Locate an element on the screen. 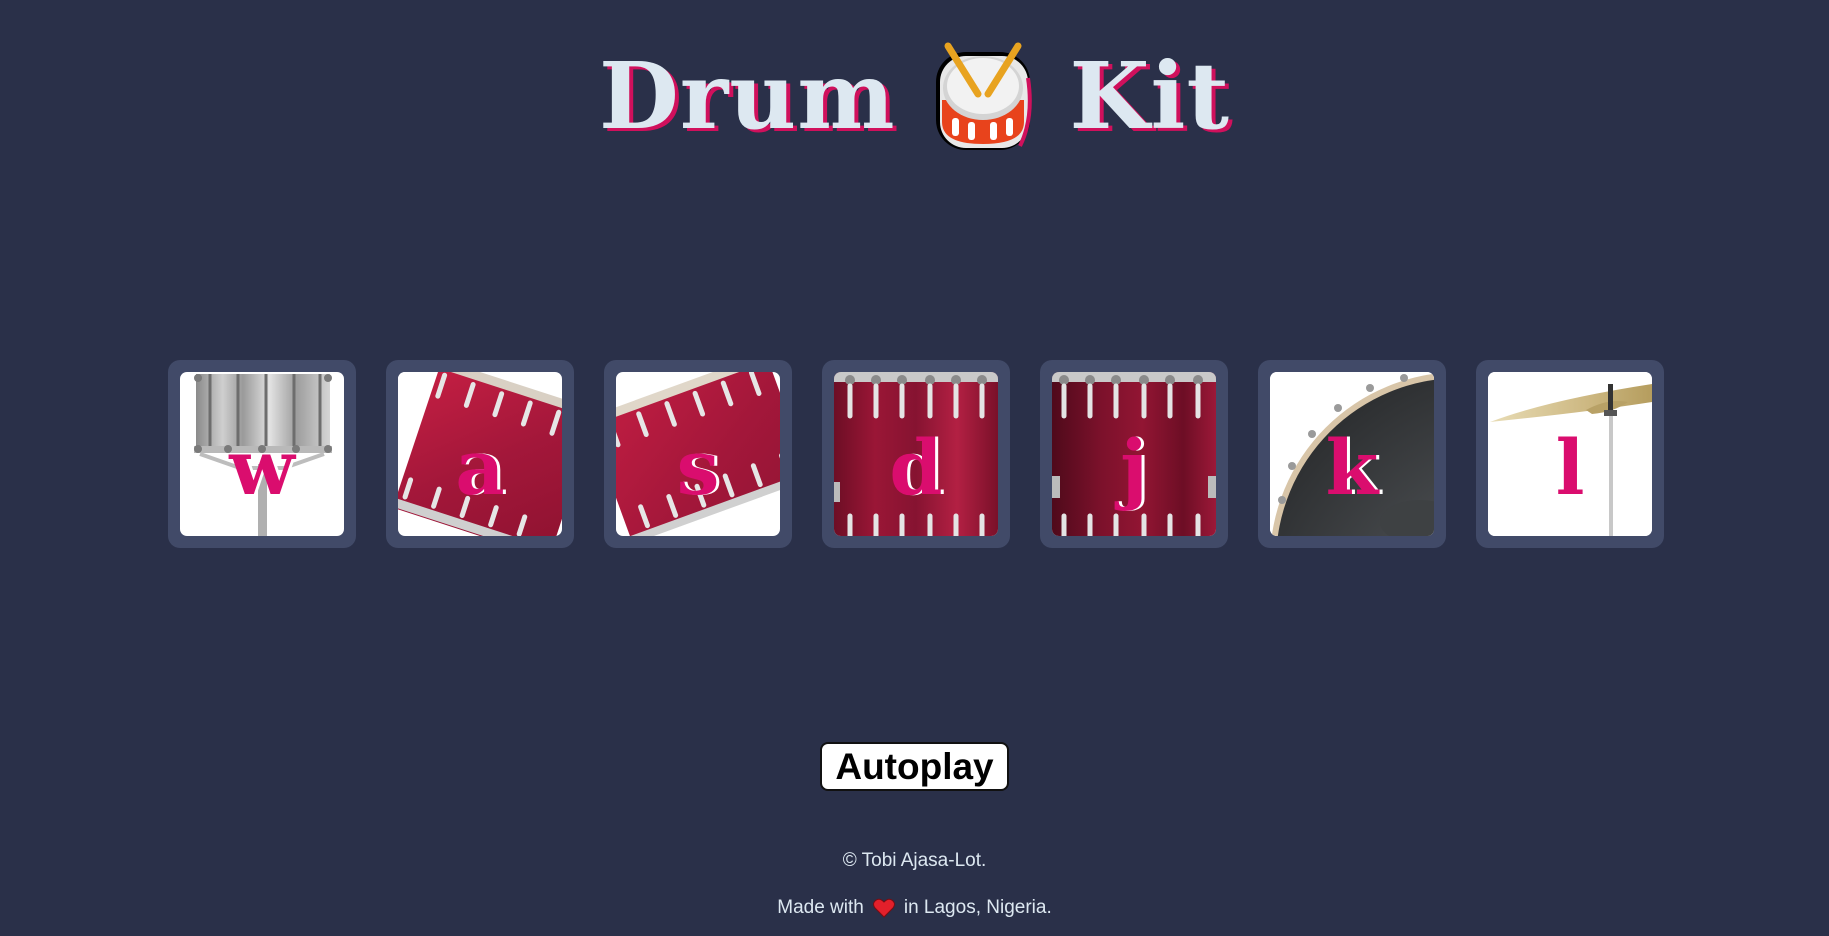  drum-pad: k is located at coordinates (1352, 454).